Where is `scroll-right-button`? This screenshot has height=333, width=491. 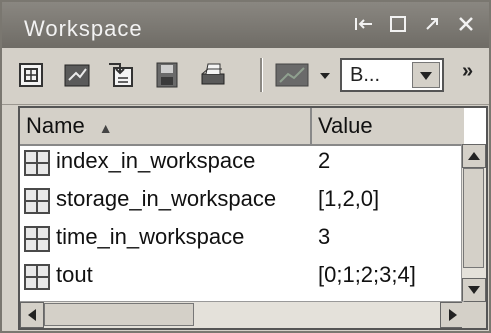 scroll-right-button is located at coordinates (452, 315).